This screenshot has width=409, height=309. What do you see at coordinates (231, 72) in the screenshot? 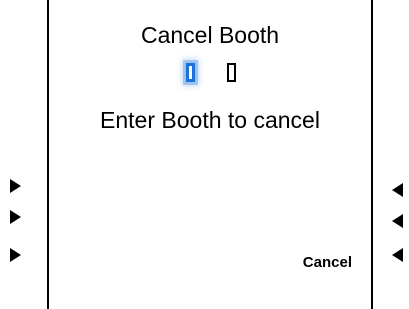
I see `booth-digit-2-field` at bounding box center [231, 72].